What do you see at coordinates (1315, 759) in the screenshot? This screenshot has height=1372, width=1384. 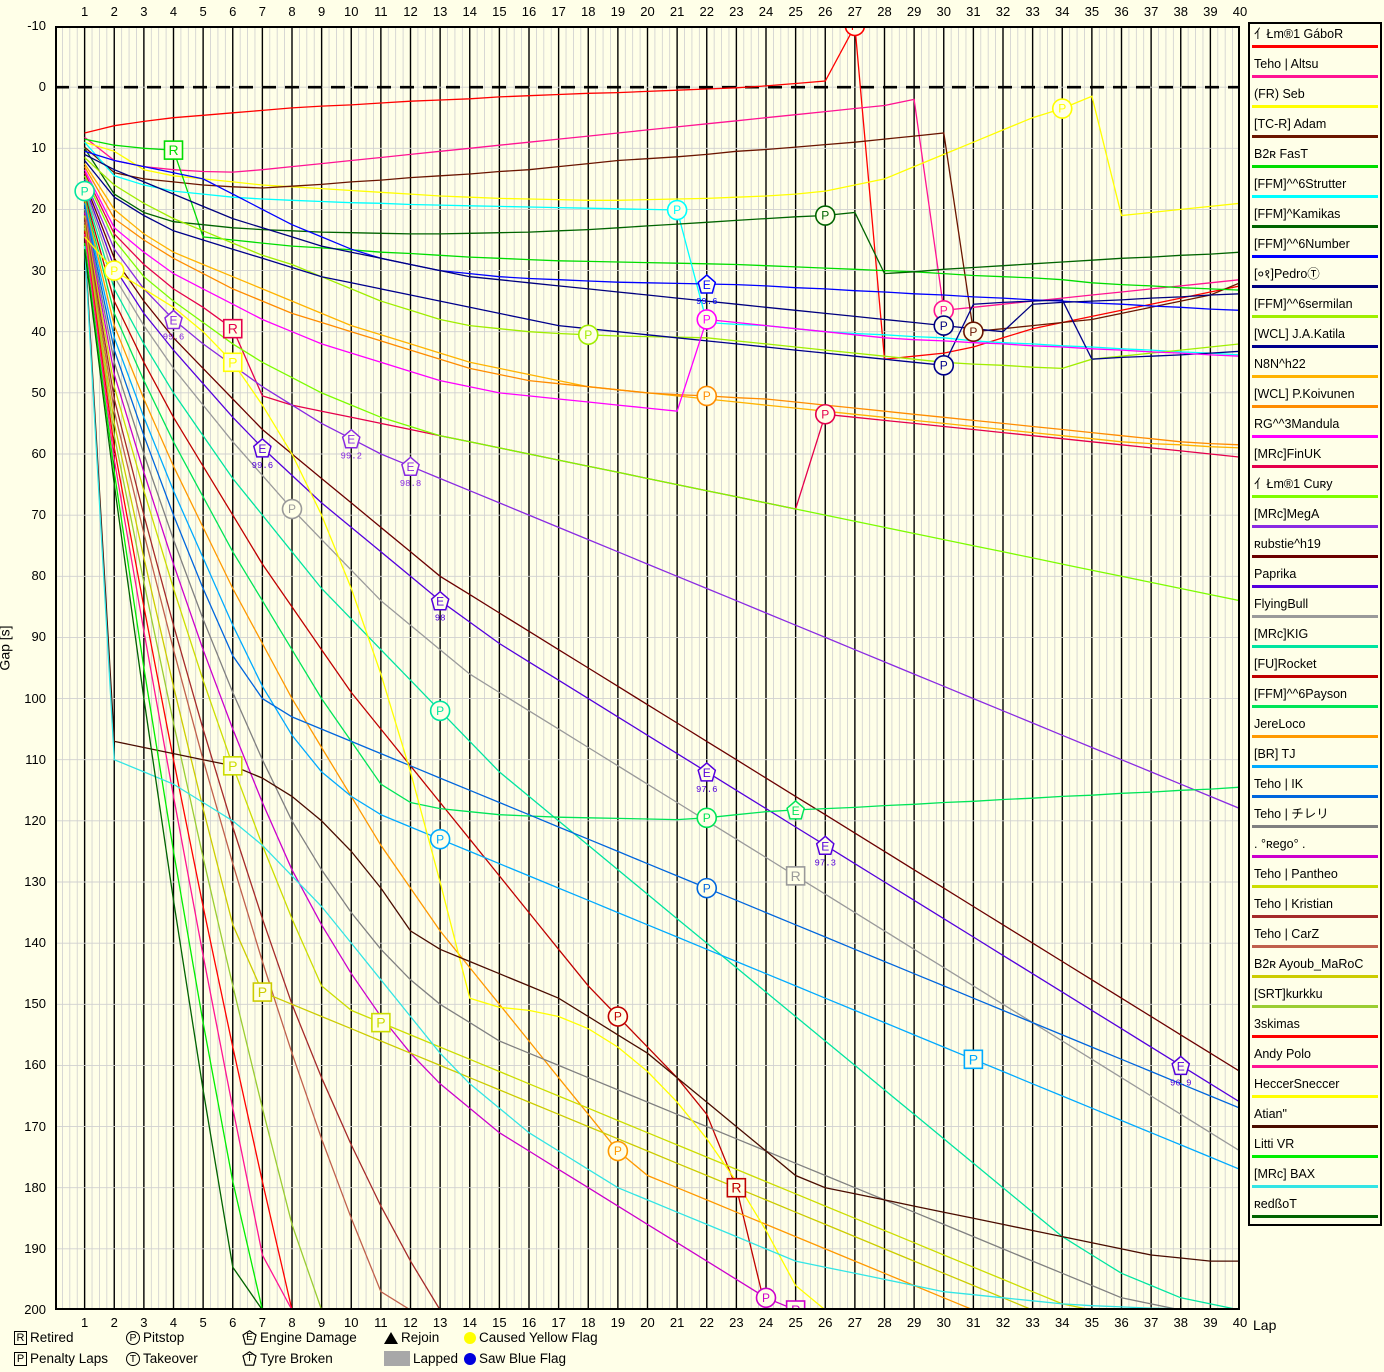 I see `legend-item: [BR] TJ` at bounding box center [1315, 759].